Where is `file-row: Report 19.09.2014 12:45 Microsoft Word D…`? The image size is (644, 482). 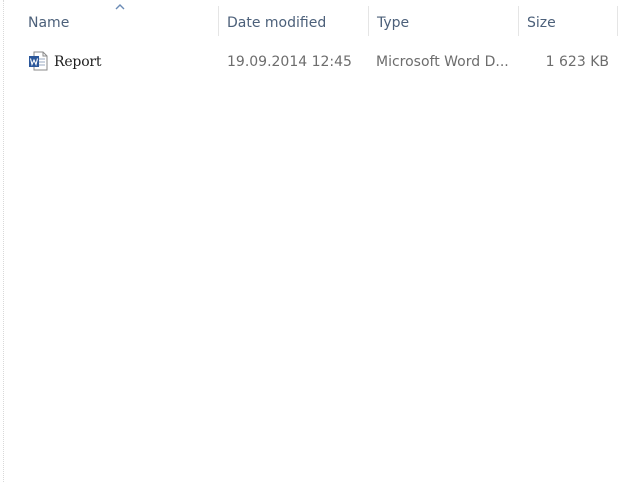 file-row: Report 19.09.2014 12:45 Microsoft Word D… is located at coordinates (322, 62).